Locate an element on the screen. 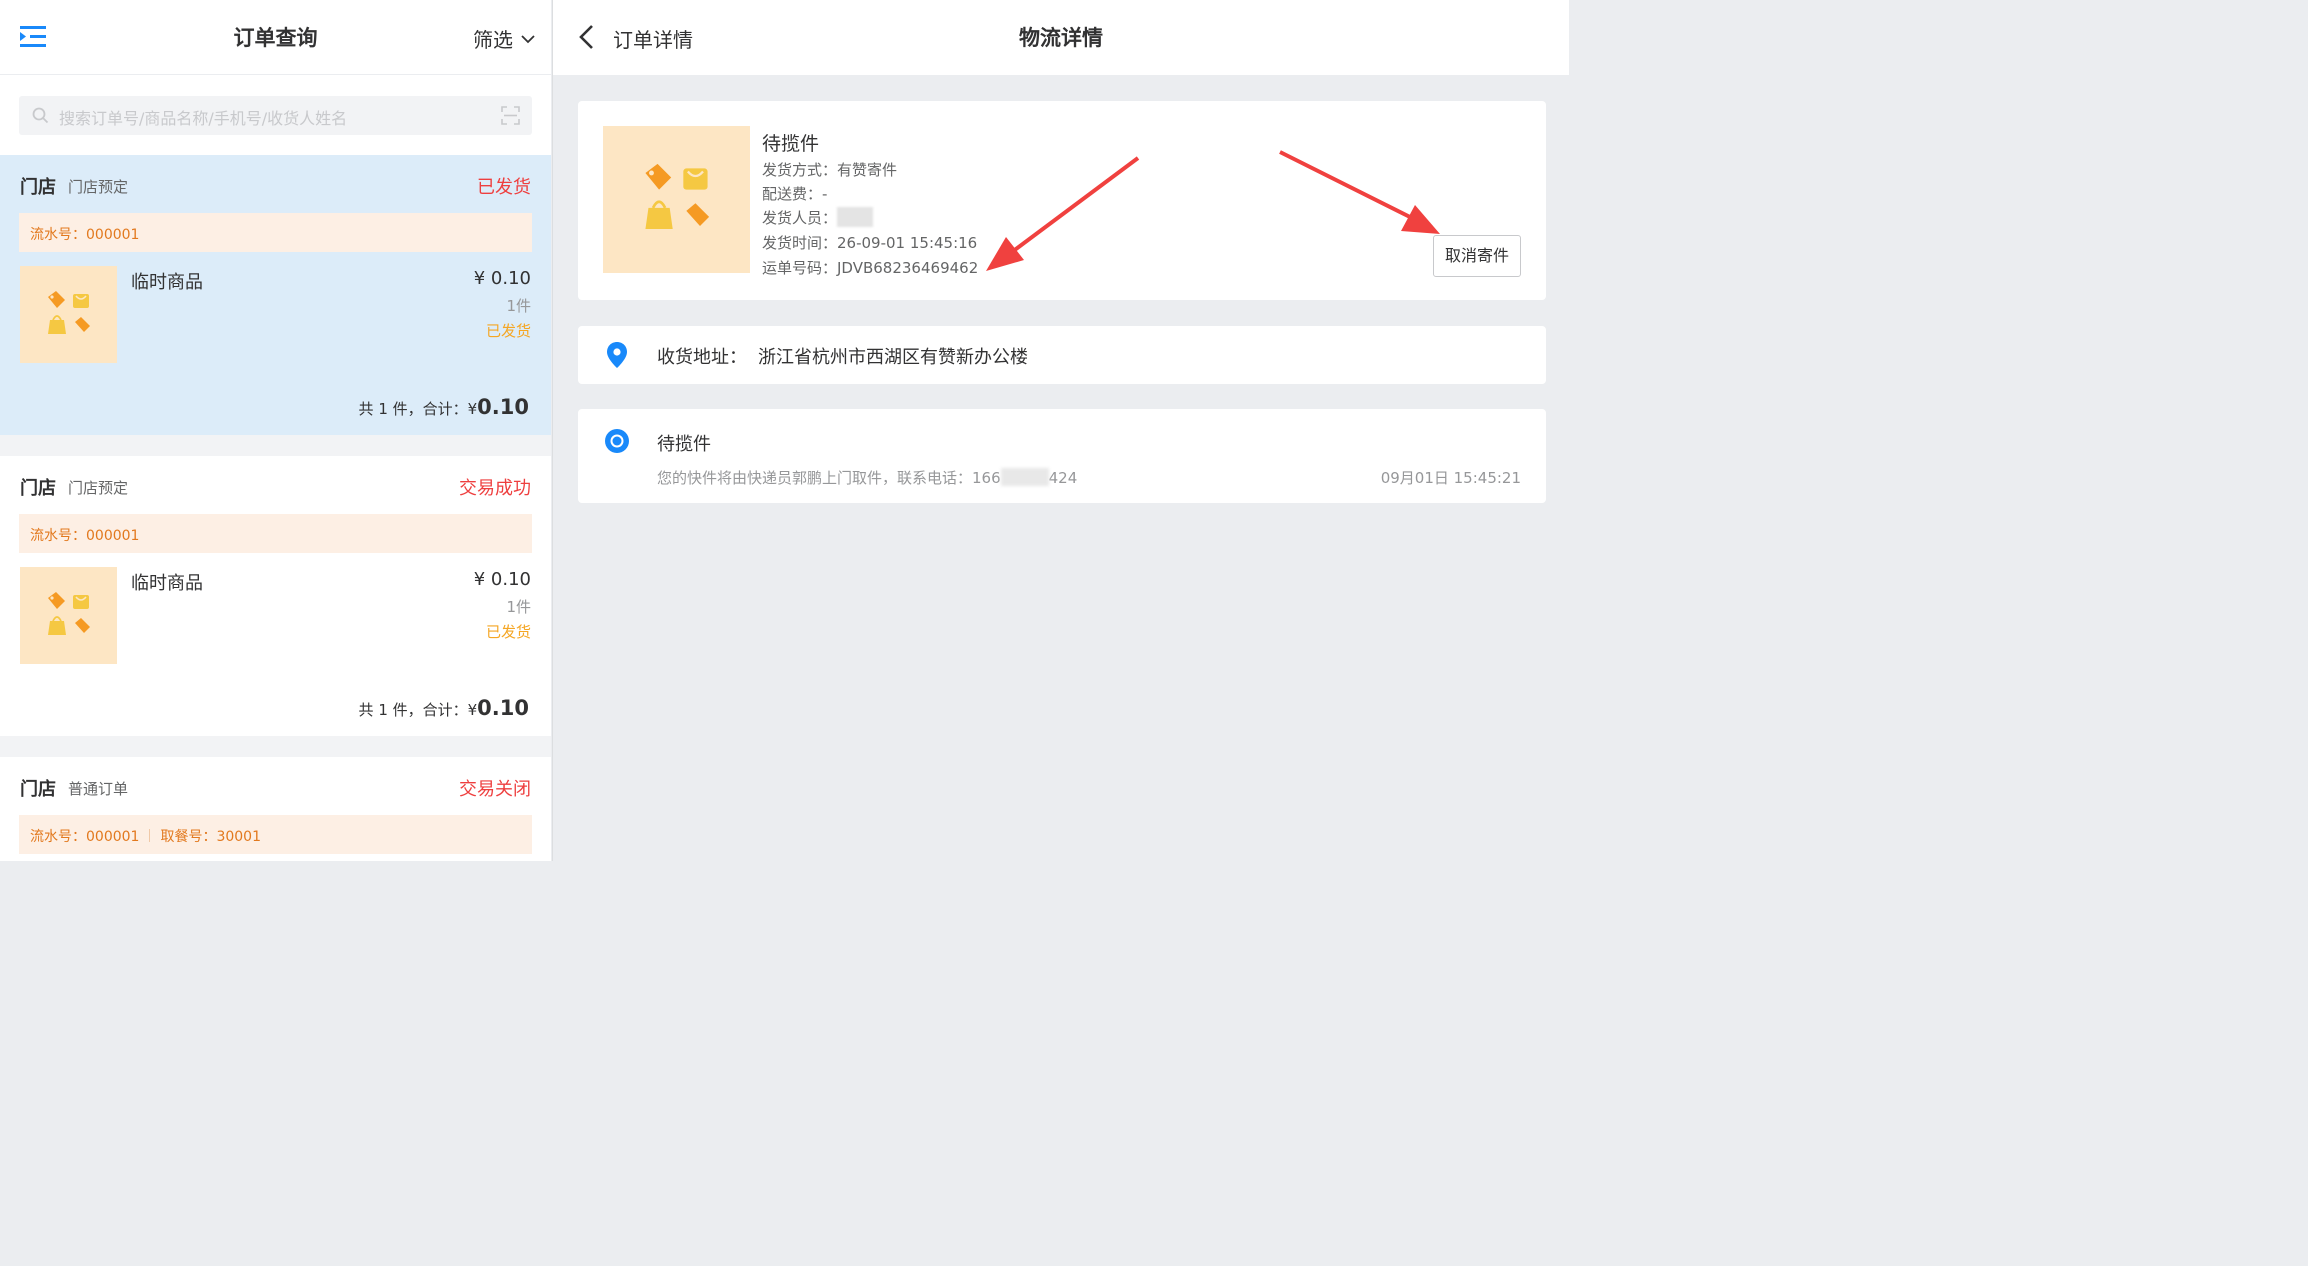  detail-header: 订单详情 物流详情 is located at coordinates (1061, 37).